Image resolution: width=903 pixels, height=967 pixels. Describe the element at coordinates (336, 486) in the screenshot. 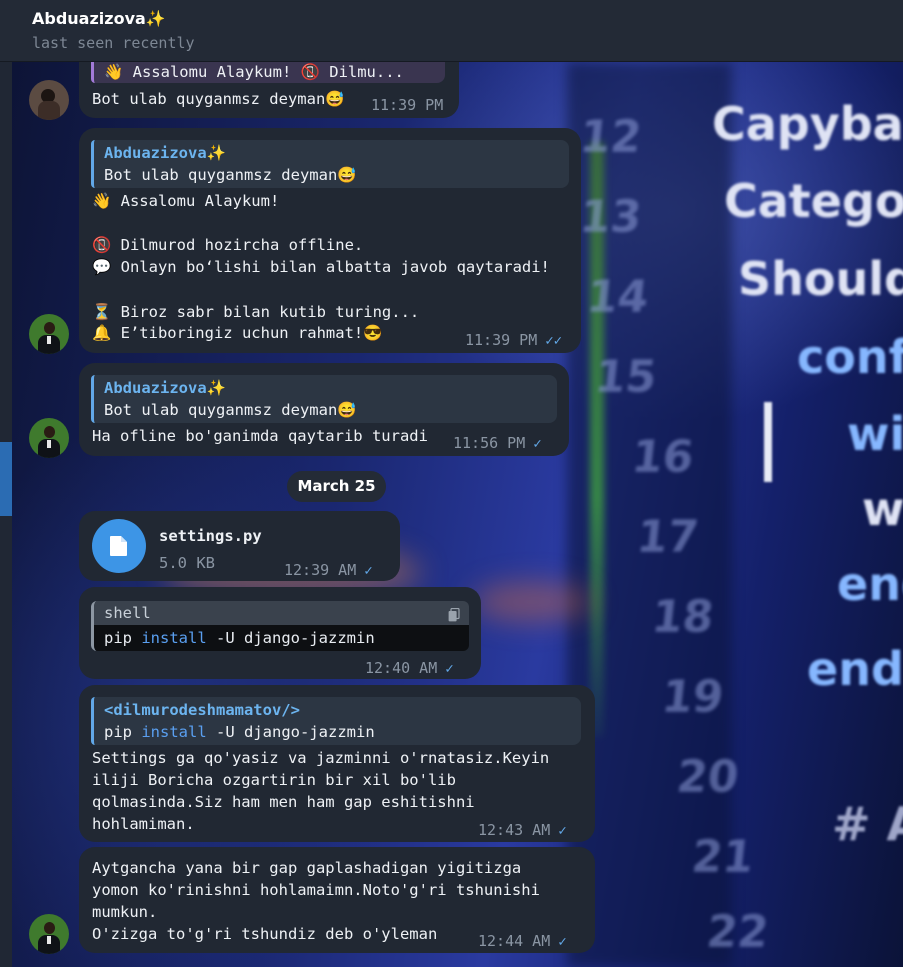

I see `date-separator: March 25` at that location.